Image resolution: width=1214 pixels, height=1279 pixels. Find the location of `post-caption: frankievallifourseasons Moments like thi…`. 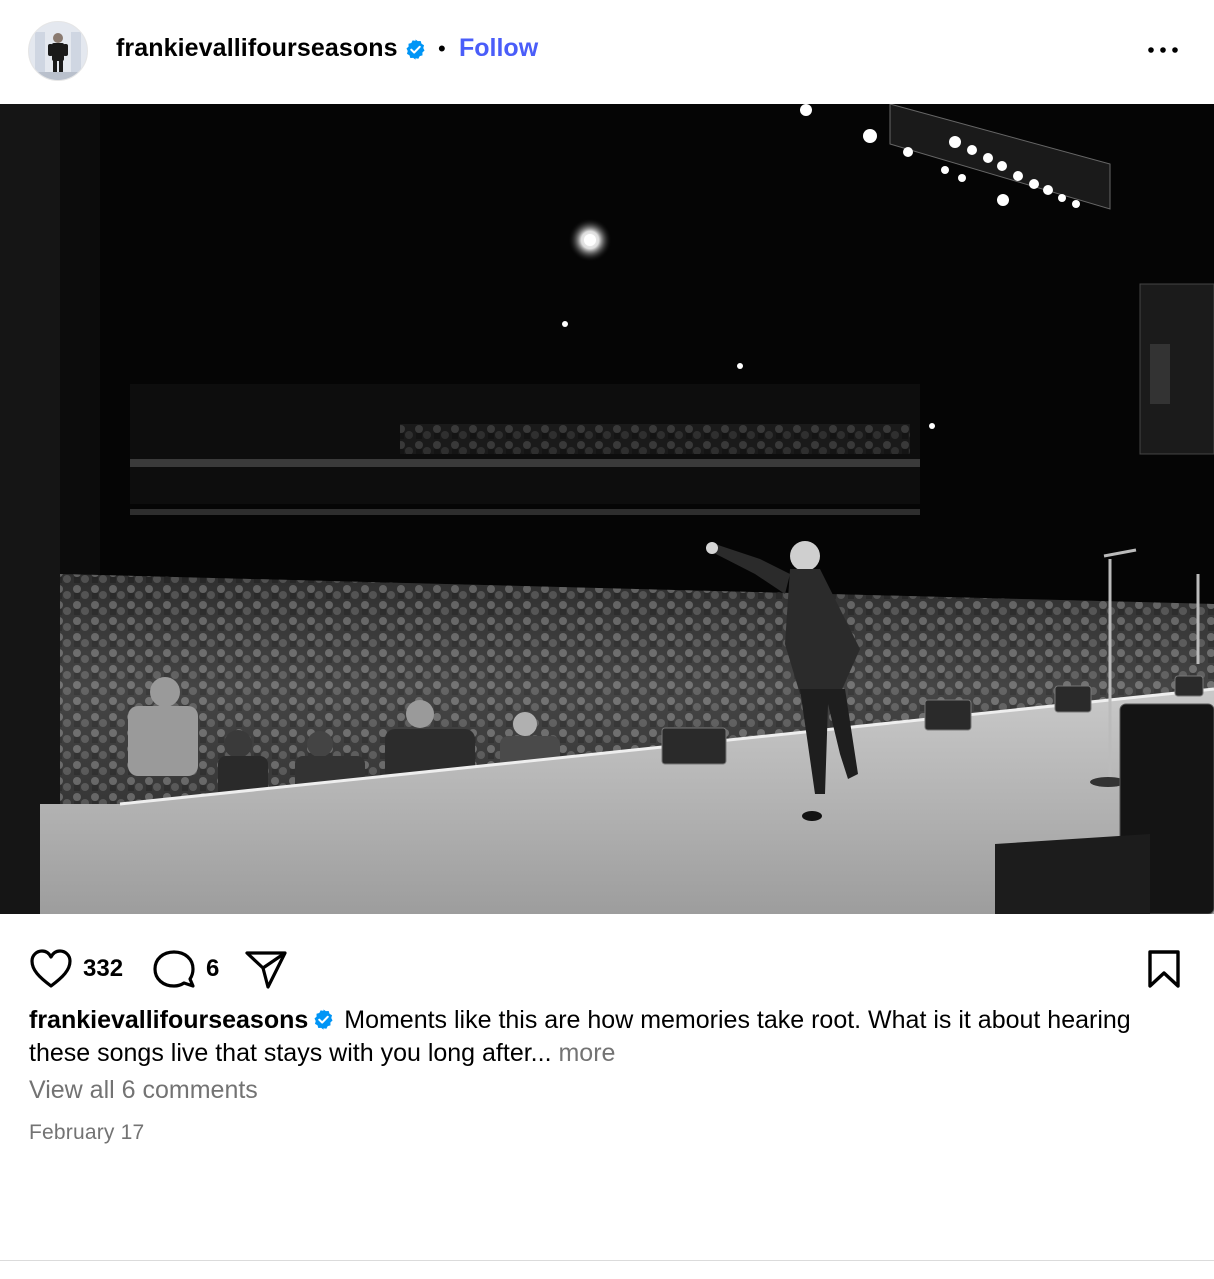

post-caption: frankievallifourseasons Moments like thi… is located at coordinates (609, 1037).